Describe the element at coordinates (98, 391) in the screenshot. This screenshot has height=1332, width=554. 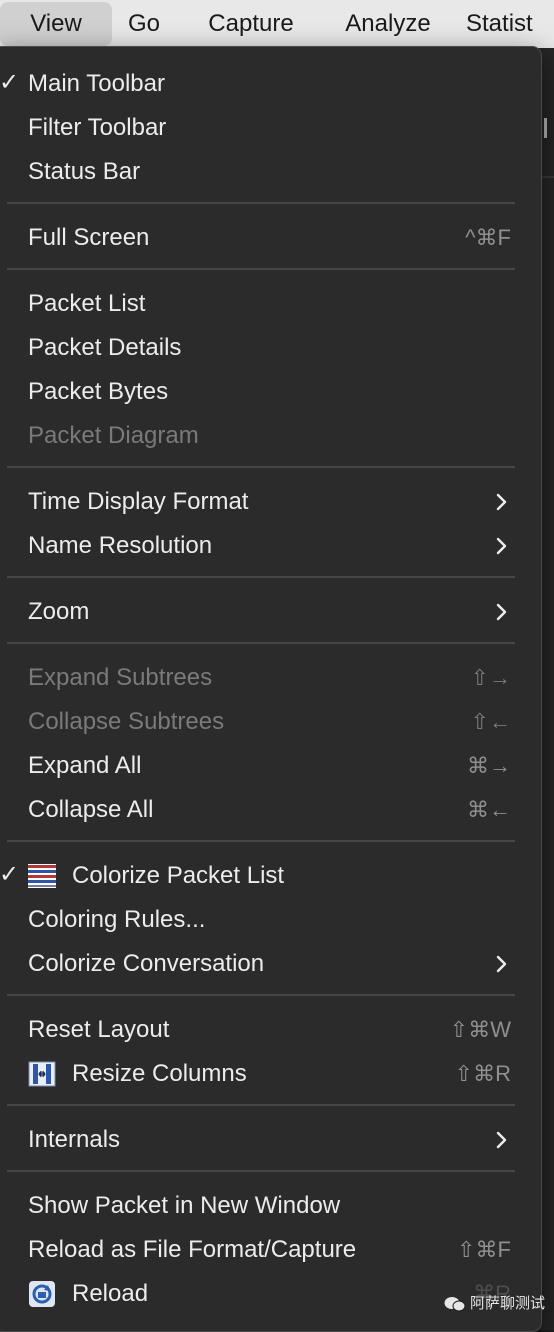
I see `menu-item-label: Packet Bytes` at that location.